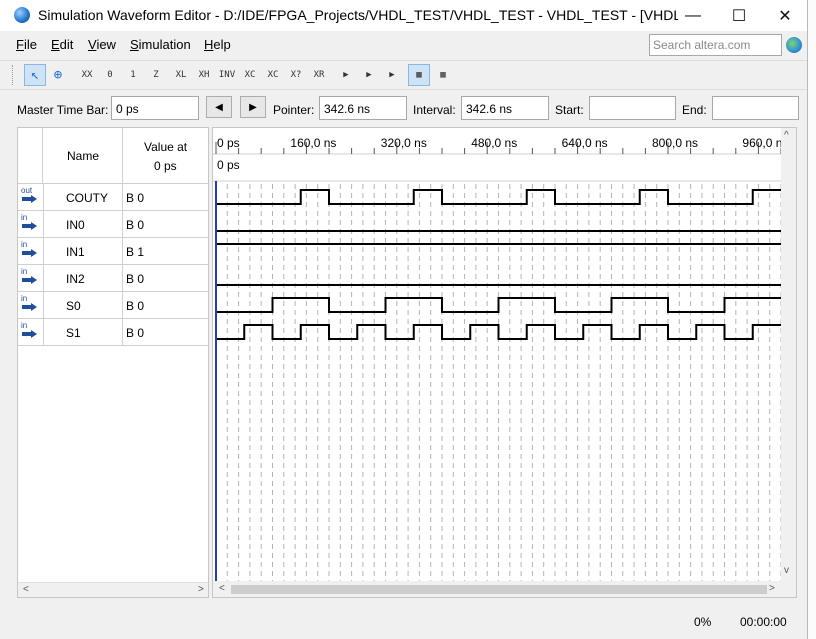 The image size is (816, 639). I want to click on arbitrary-value-icon: XR, so click(319, 75).